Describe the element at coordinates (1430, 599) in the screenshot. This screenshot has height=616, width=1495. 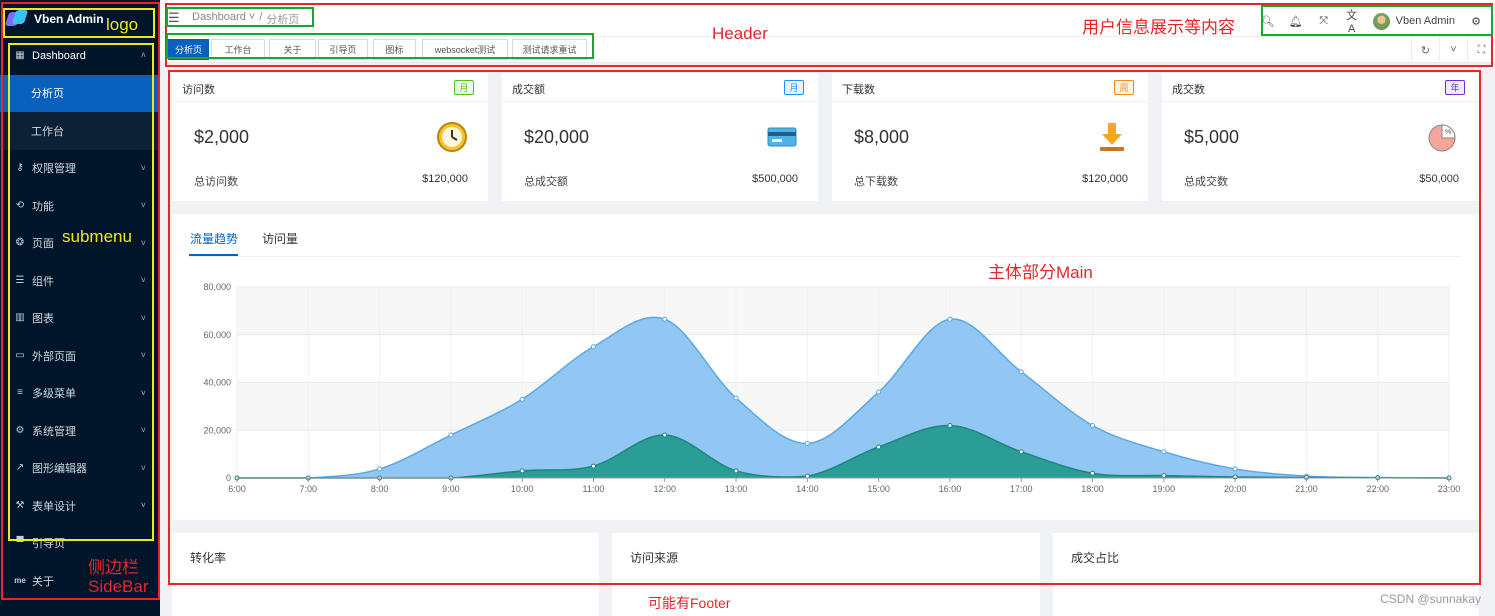
I see `watermark: CSDN @sunnakay` at that location.